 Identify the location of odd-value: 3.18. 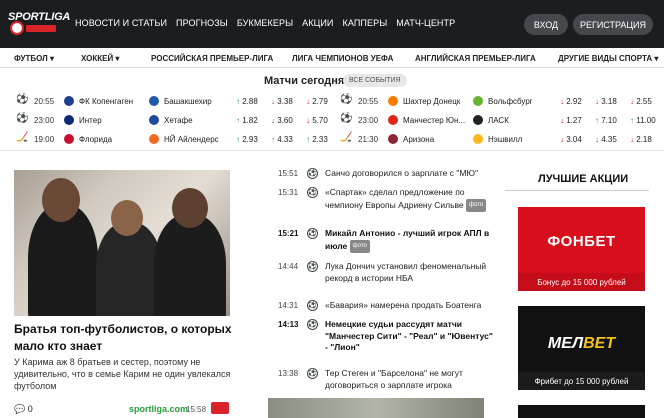
(609, 101).